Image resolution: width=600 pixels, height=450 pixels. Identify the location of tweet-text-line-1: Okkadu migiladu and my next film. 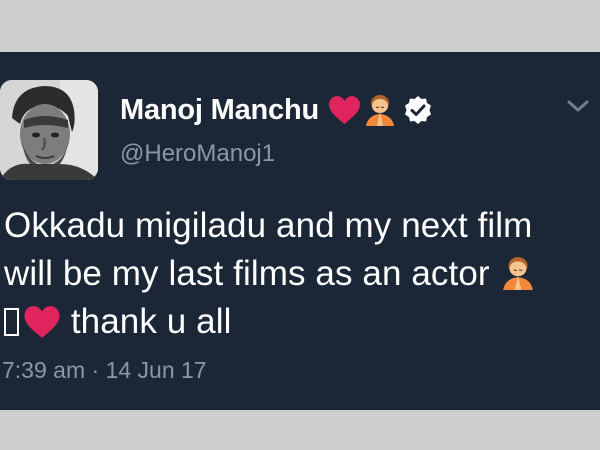
(268, 225).